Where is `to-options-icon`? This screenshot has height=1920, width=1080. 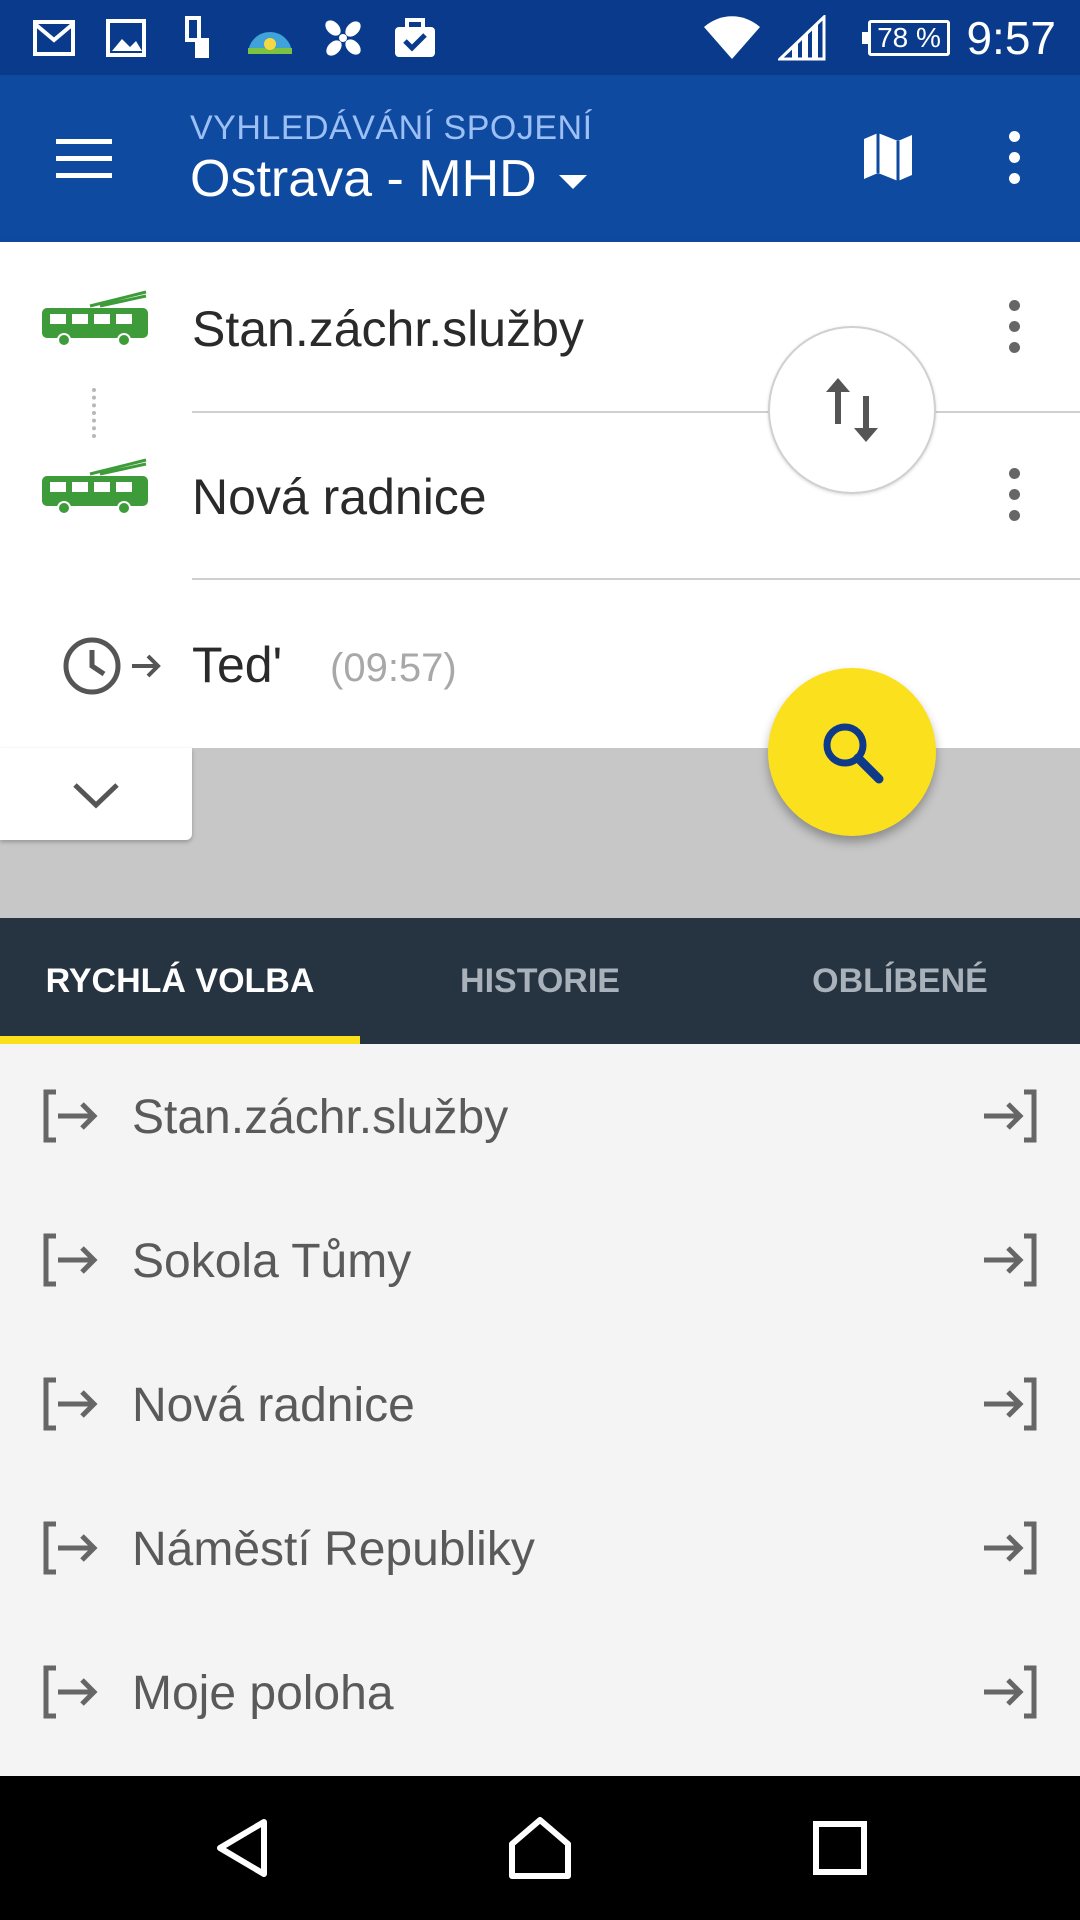 to-options-icon is located at coordinates (1014, 496).